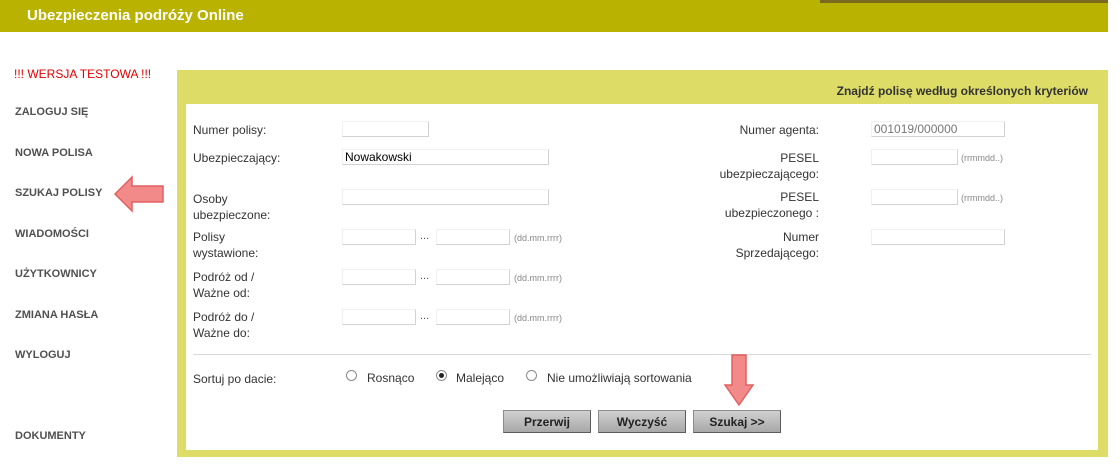  I want to click on clear-button: Wyczyść, so click(642, 421).